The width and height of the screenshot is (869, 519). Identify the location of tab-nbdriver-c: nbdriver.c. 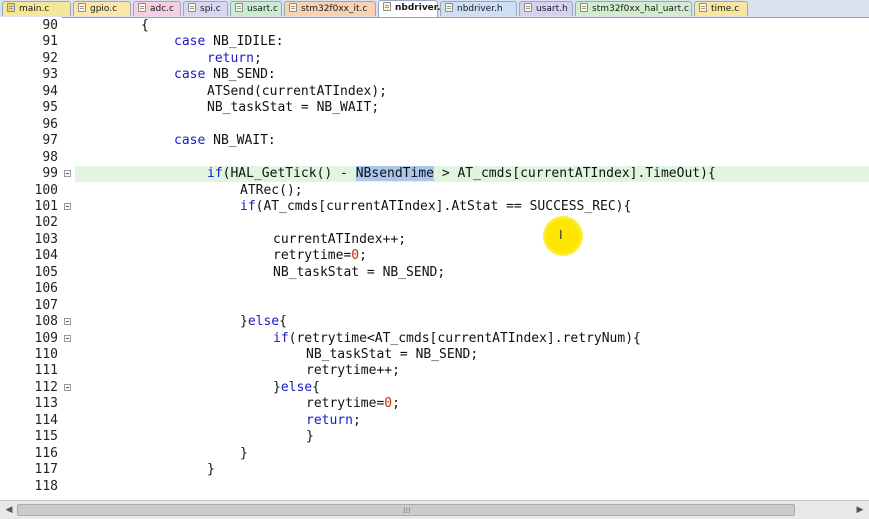
(412, 8).